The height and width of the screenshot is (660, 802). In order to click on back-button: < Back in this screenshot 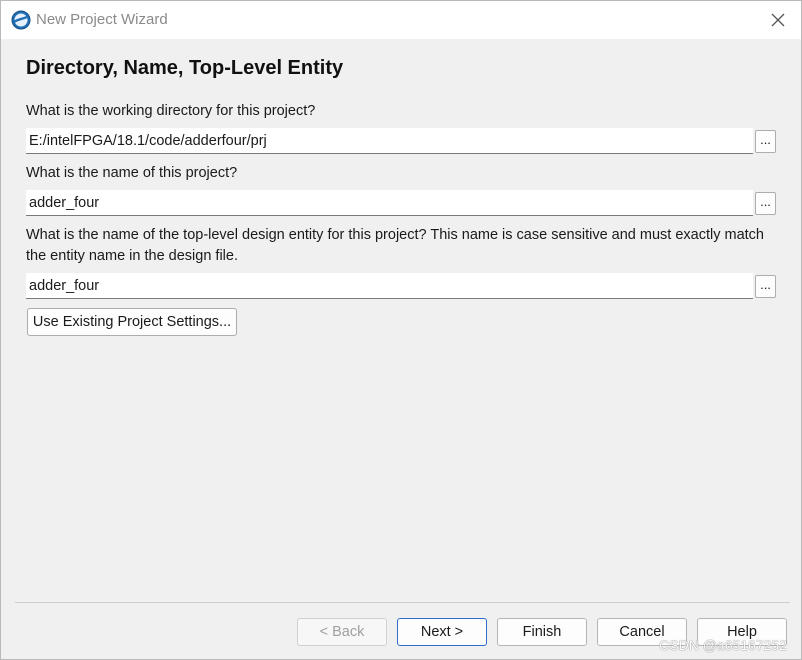, I will do `click(342, 632)`.